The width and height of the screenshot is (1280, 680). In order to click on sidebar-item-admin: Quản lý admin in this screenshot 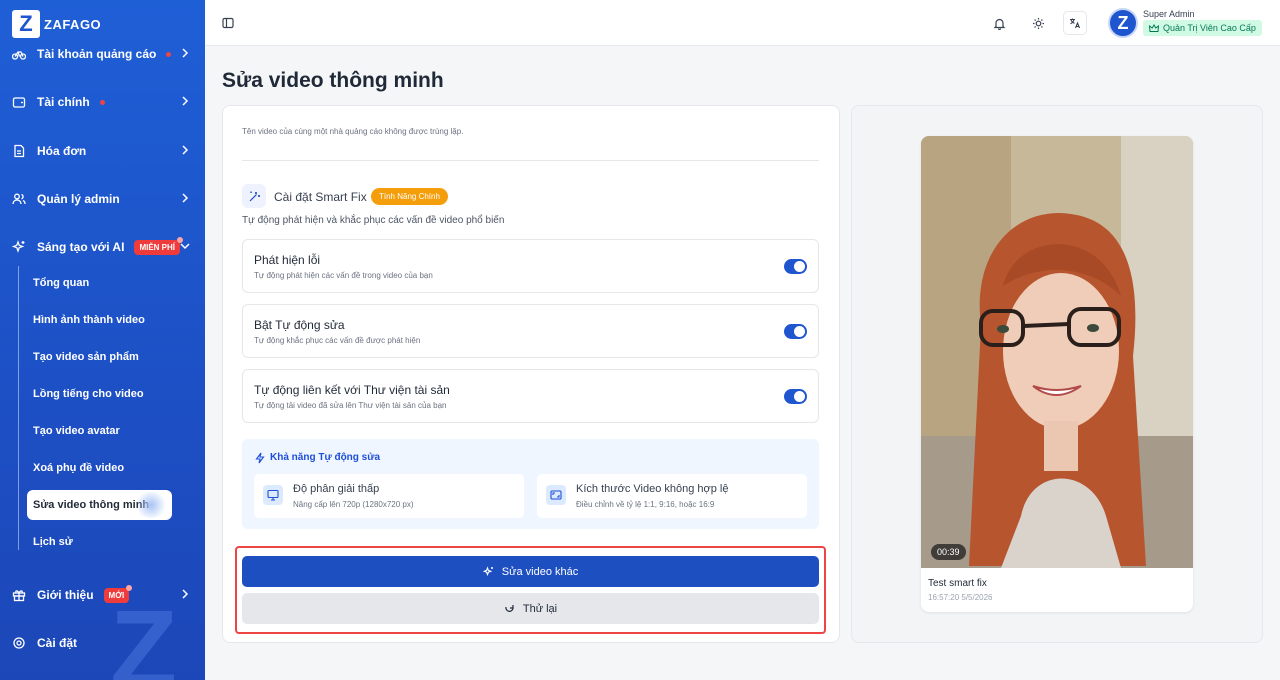, I will do `click(102, 199)`.